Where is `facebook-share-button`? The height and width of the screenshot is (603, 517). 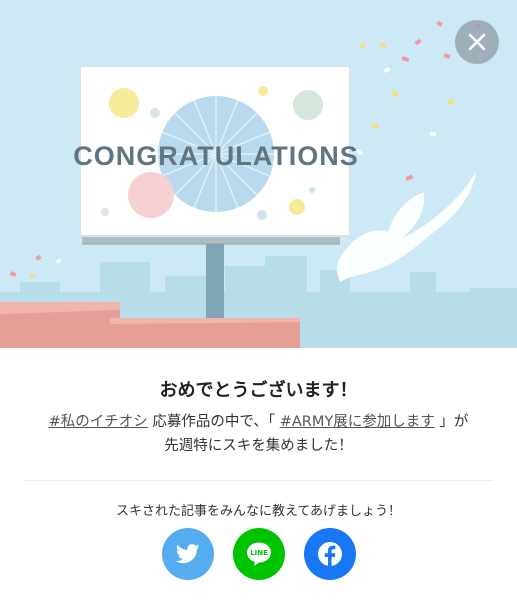 facebook-share-button is located at coordinates (329, 554).